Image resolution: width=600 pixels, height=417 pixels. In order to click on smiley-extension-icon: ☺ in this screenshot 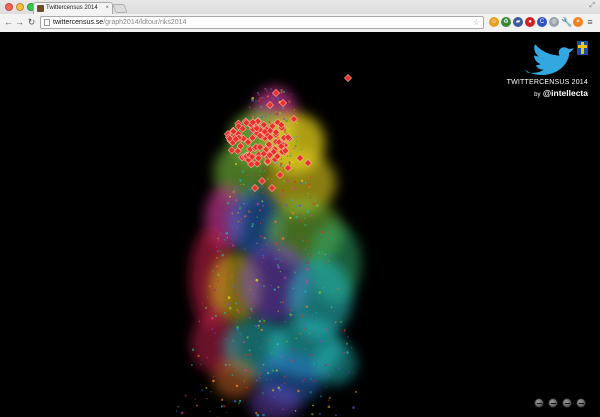, I will do `click(494, 22)`.